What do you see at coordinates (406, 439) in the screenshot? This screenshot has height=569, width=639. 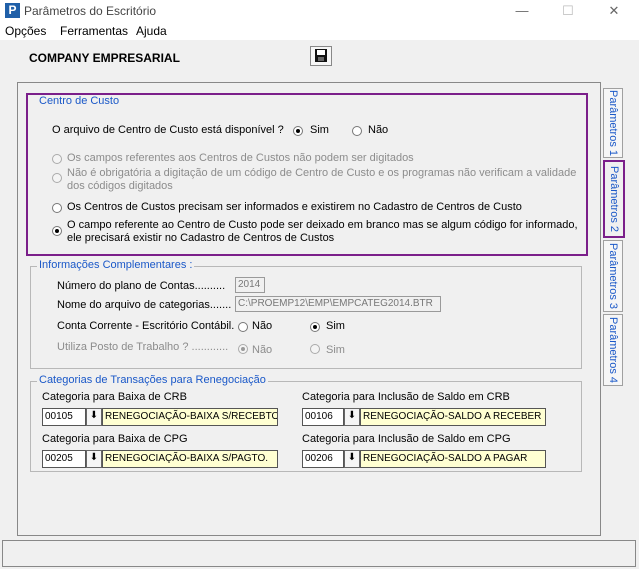 I see `incl-cpg-label: Categoria para Inclusão de Saldo em CPG` at bounding box center [406, 439].